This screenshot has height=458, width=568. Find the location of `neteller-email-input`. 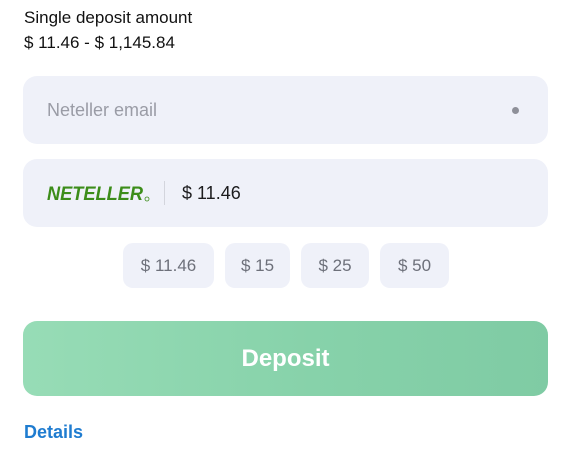

neteller-email-input is located at coordinates (267, 110).